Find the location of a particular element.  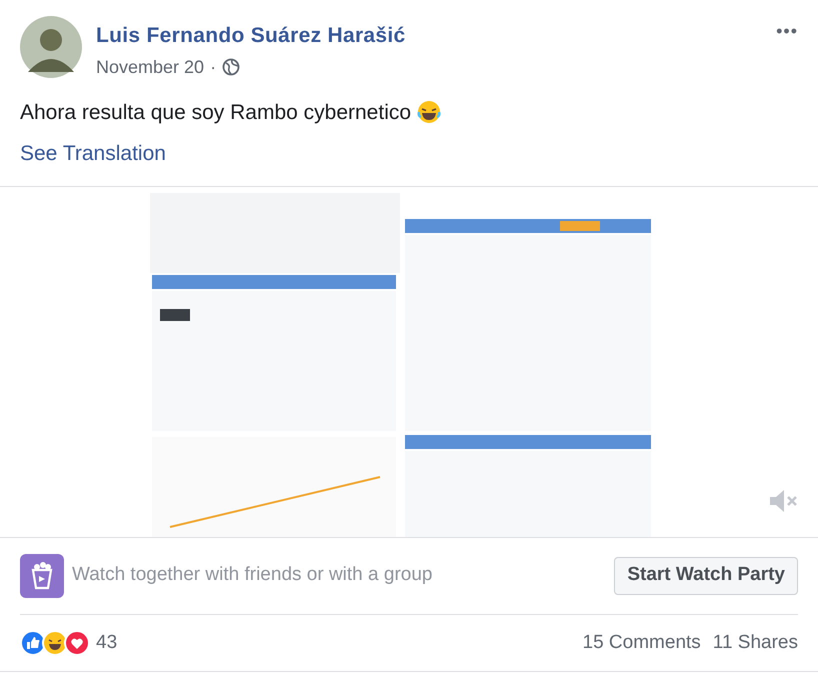

like-icon is located at coordinates (33, 643).